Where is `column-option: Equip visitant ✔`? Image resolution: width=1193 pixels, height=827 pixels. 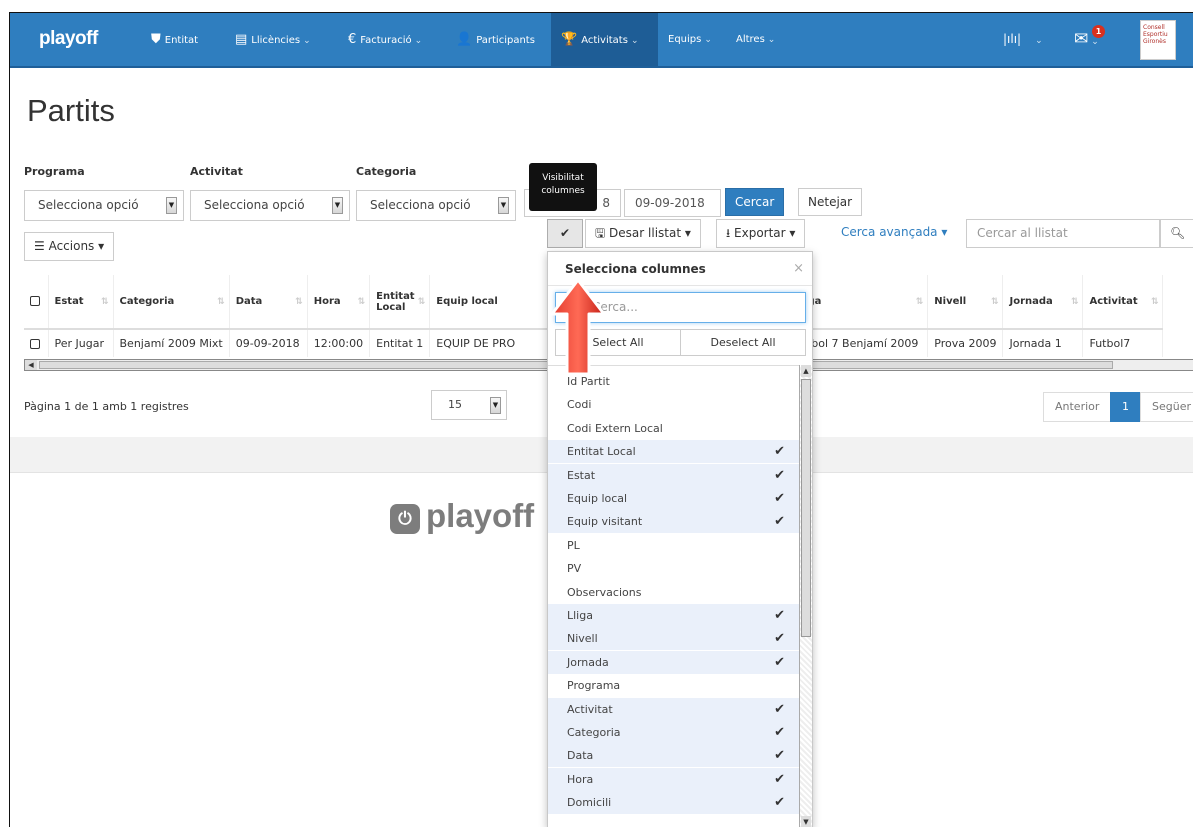
column-option: Equip visitant ✔ is located at coordinates (673, 522).